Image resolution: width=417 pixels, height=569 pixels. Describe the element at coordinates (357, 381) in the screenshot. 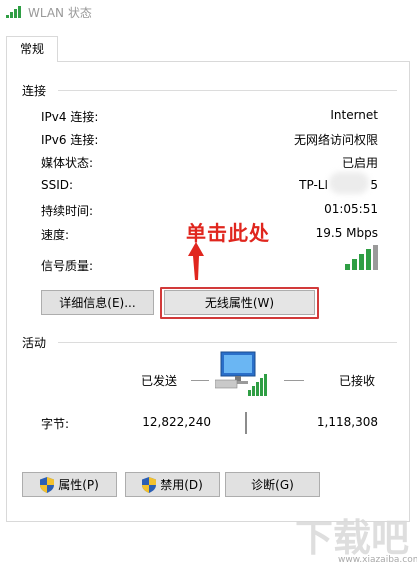

I see `received-label: 已接收` at that location.